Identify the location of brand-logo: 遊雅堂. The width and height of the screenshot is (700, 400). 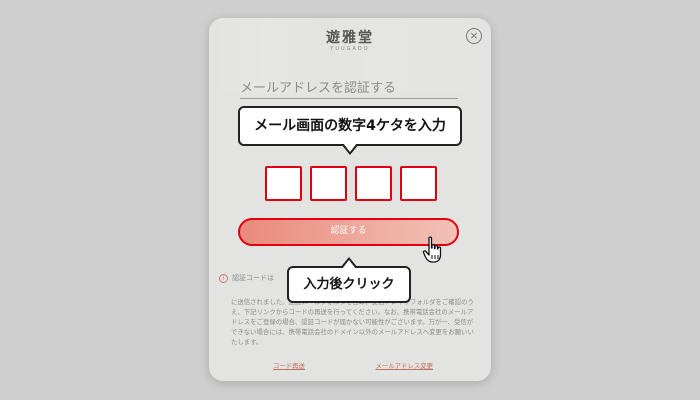
(350, 38).